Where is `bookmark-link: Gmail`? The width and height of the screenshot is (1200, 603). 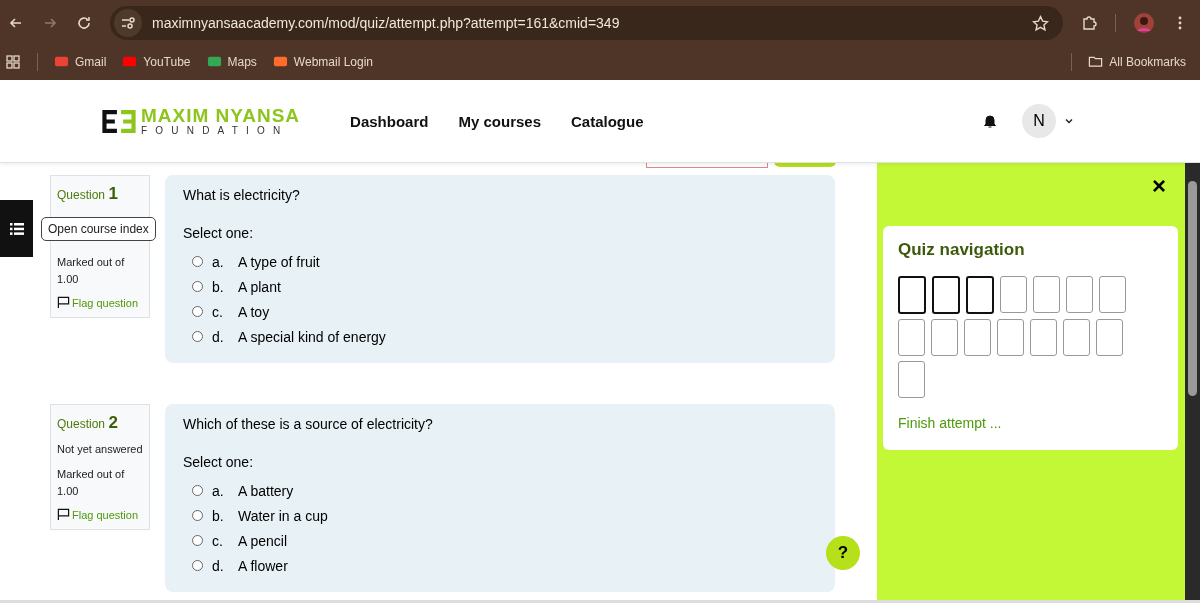
bookmark-link: Gmail is located at coordinates (80, 61).